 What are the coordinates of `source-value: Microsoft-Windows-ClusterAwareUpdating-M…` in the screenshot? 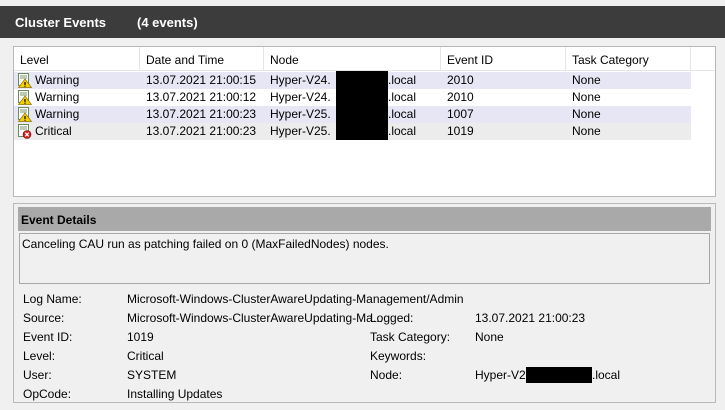 It's located at (255, 318).